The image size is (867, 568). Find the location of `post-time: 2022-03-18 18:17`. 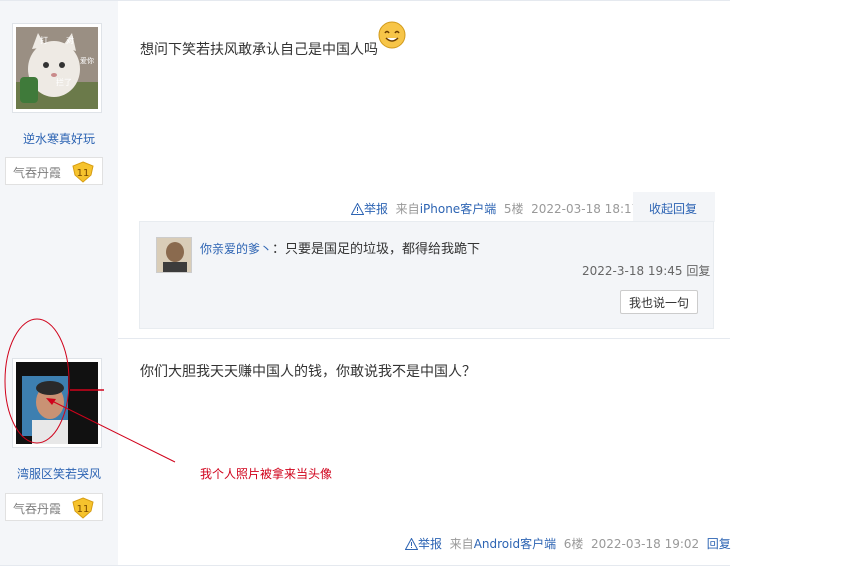

post-time: 2022-03-18 18:17 is located at coordinates (585, 209).